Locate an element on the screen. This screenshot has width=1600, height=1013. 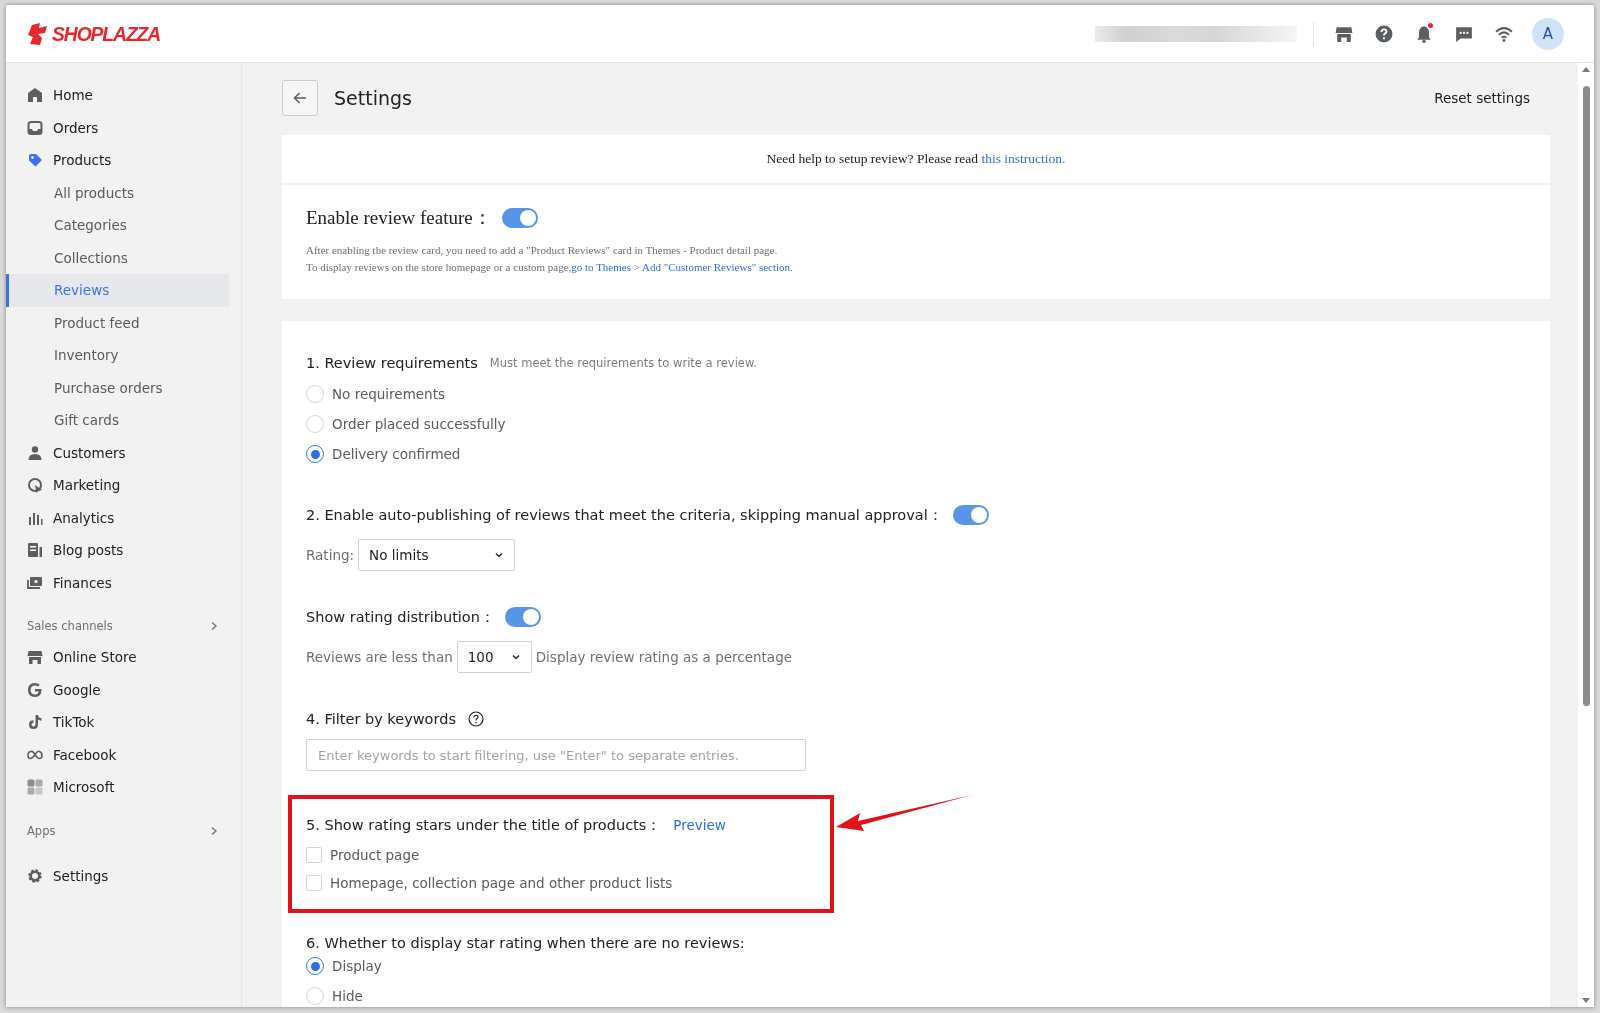
option-label: Order placed successfully is located at coordinates (419, 424).